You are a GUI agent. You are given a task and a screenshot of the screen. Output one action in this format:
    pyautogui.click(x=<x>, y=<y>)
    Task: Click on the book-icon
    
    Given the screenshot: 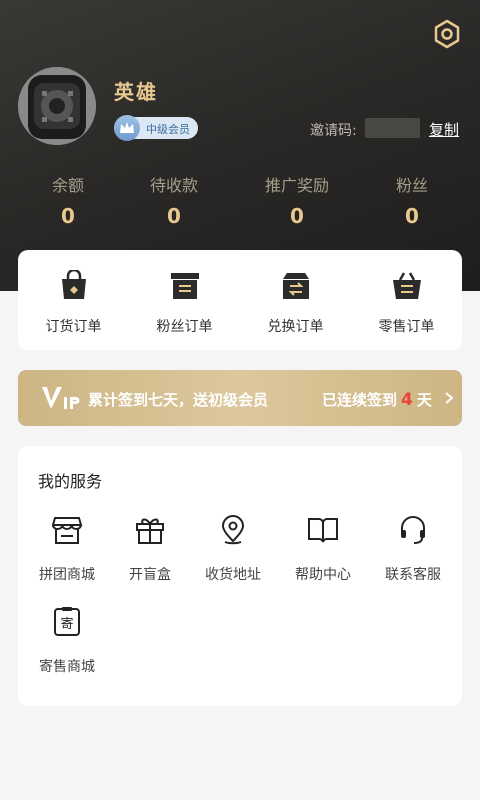 What is the action you would take?
    pyautogui.click(x=323, y=530)
    